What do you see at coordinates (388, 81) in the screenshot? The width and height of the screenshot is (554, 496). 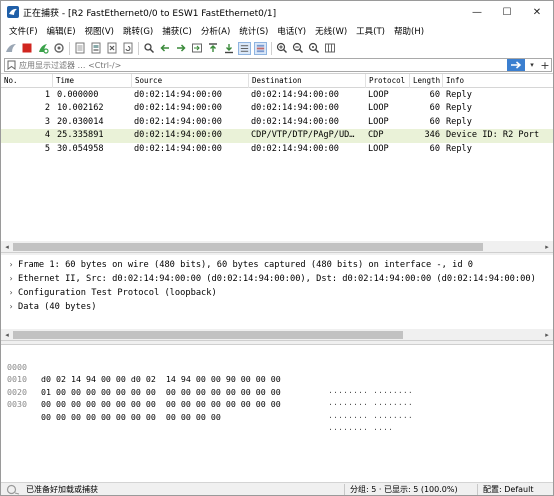 I see `column-header-protocol: Protocol` at bounding box center [388, 81].